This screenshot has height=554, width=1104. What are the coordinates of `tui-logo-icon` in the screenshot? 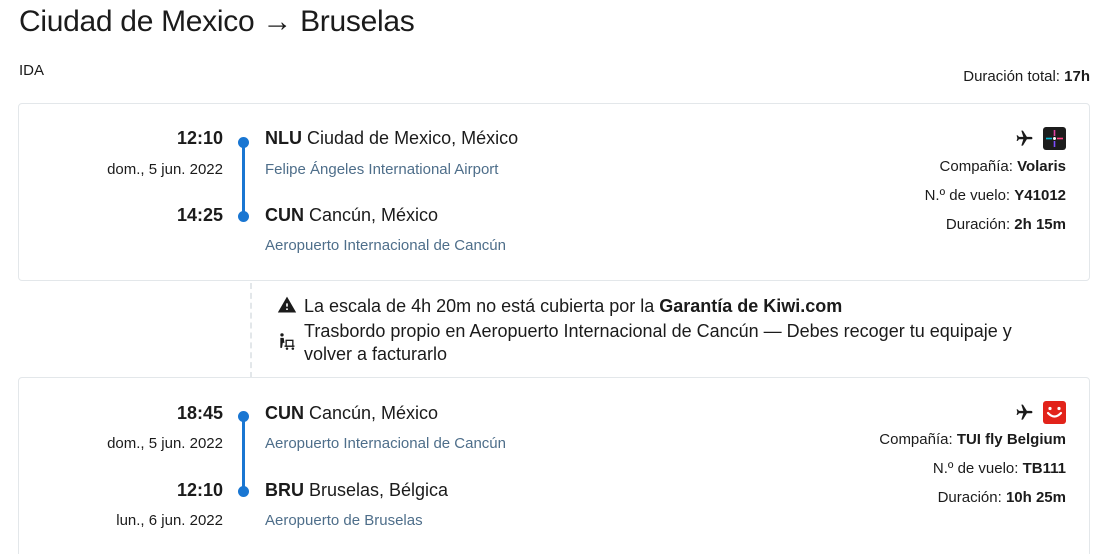 It's located at (1054, 412).